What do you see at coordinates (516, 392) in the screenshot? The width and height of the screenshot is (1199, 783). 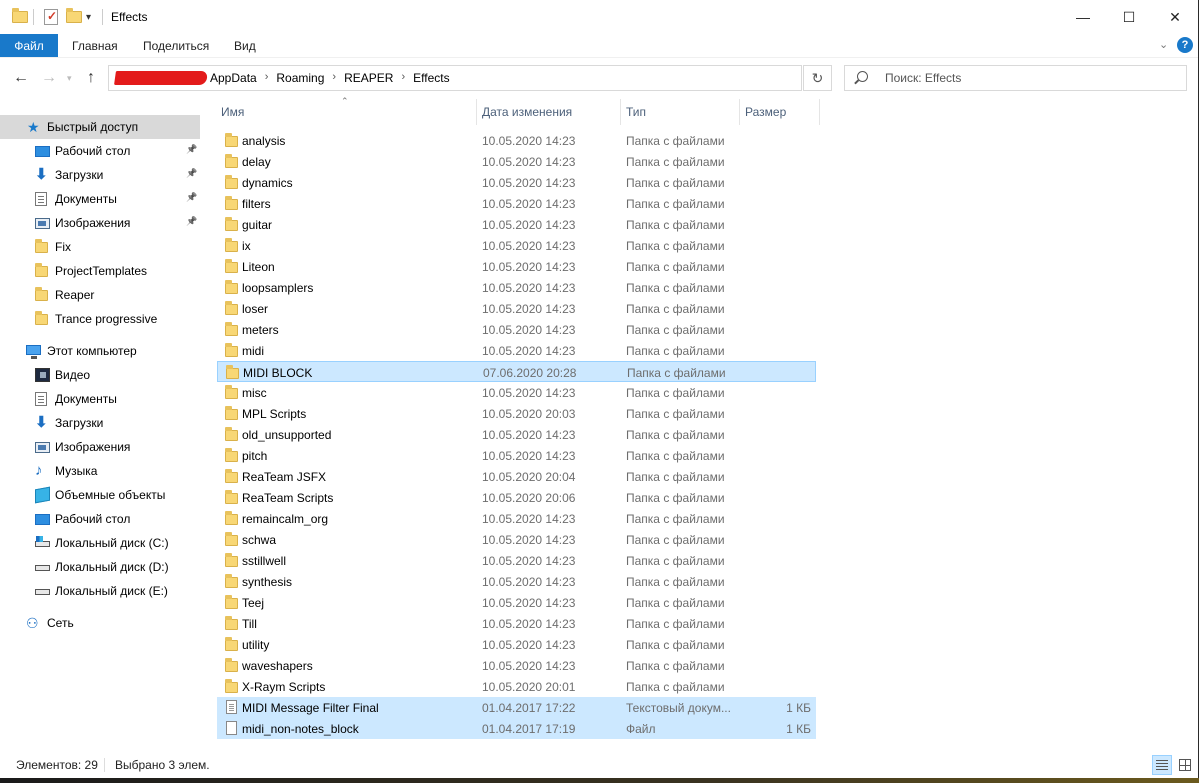 I see `file-row: misc 10.05.2020 14:23 Папка с файлами` at bounding box center [516, 392].